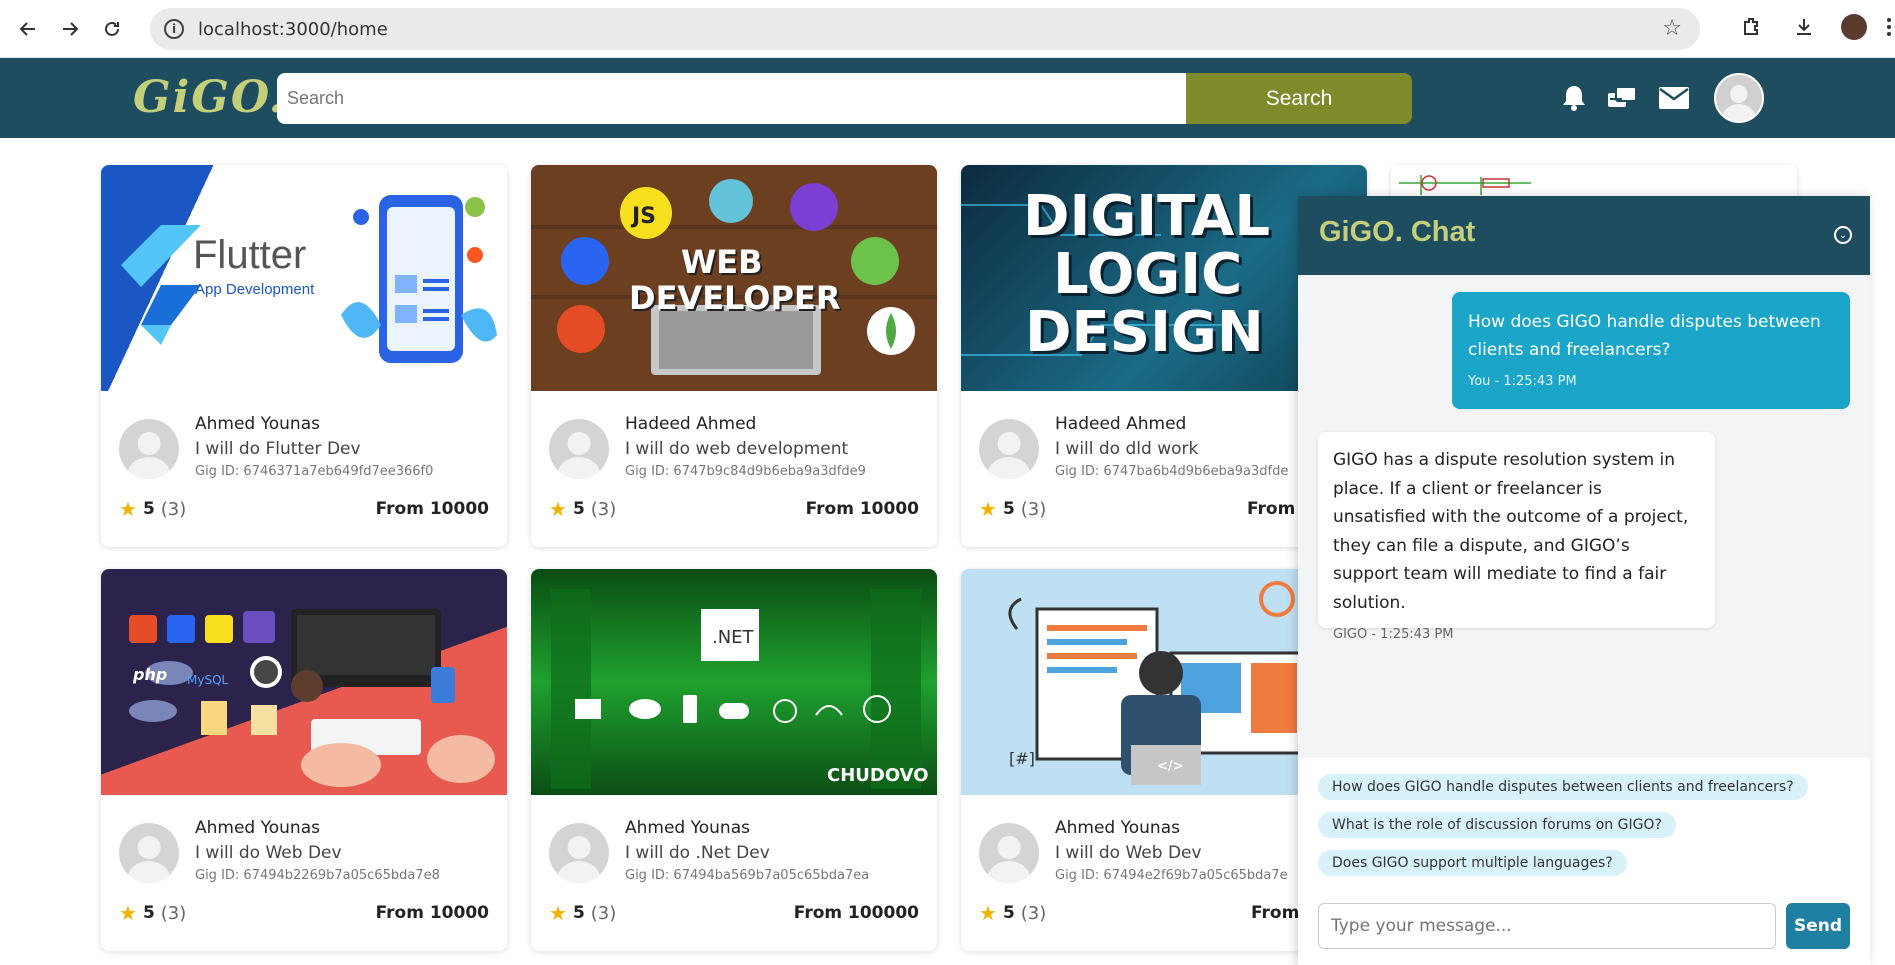 The image size is (1895, 965). What do you see at coordinates (734, 682) in the screenshot?
I see `gig-thumbnail-dotnet: .NET CHUDOVO` at bounding box center [734, 682].